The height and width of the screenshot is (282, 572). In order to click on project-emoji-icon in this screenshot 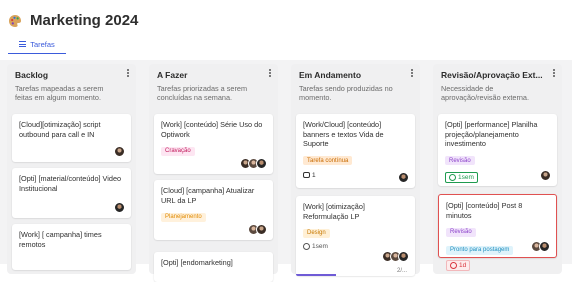, I will do `click(15, 21)`.